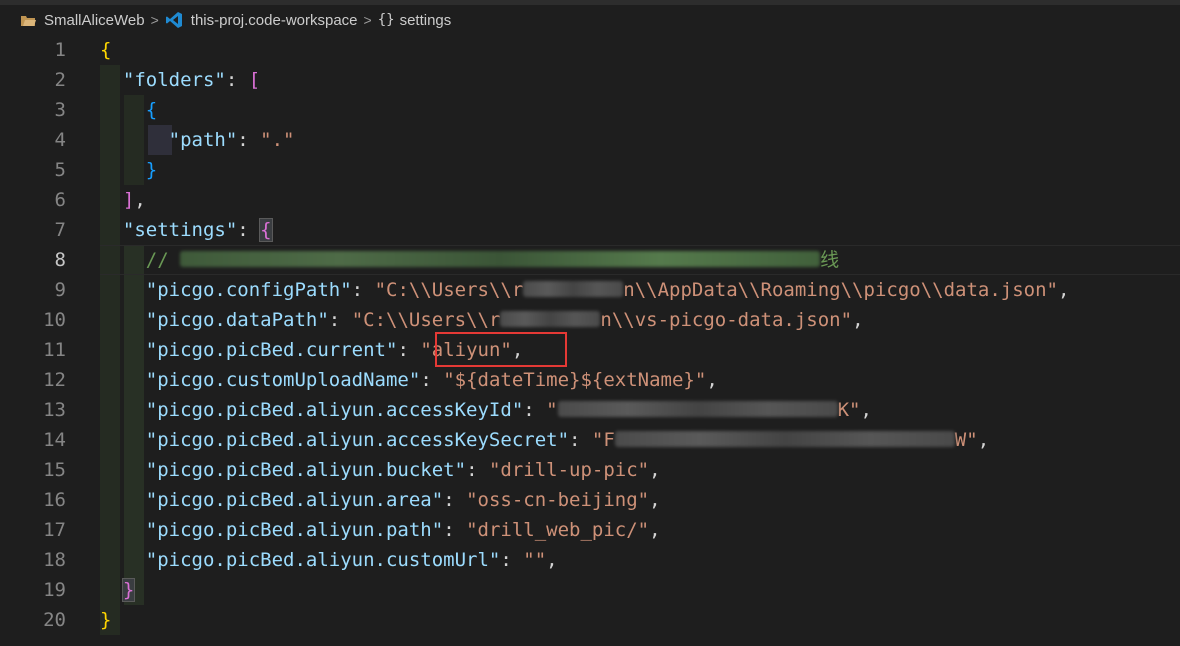  I want to click on folder-icon, so click(28, 20).